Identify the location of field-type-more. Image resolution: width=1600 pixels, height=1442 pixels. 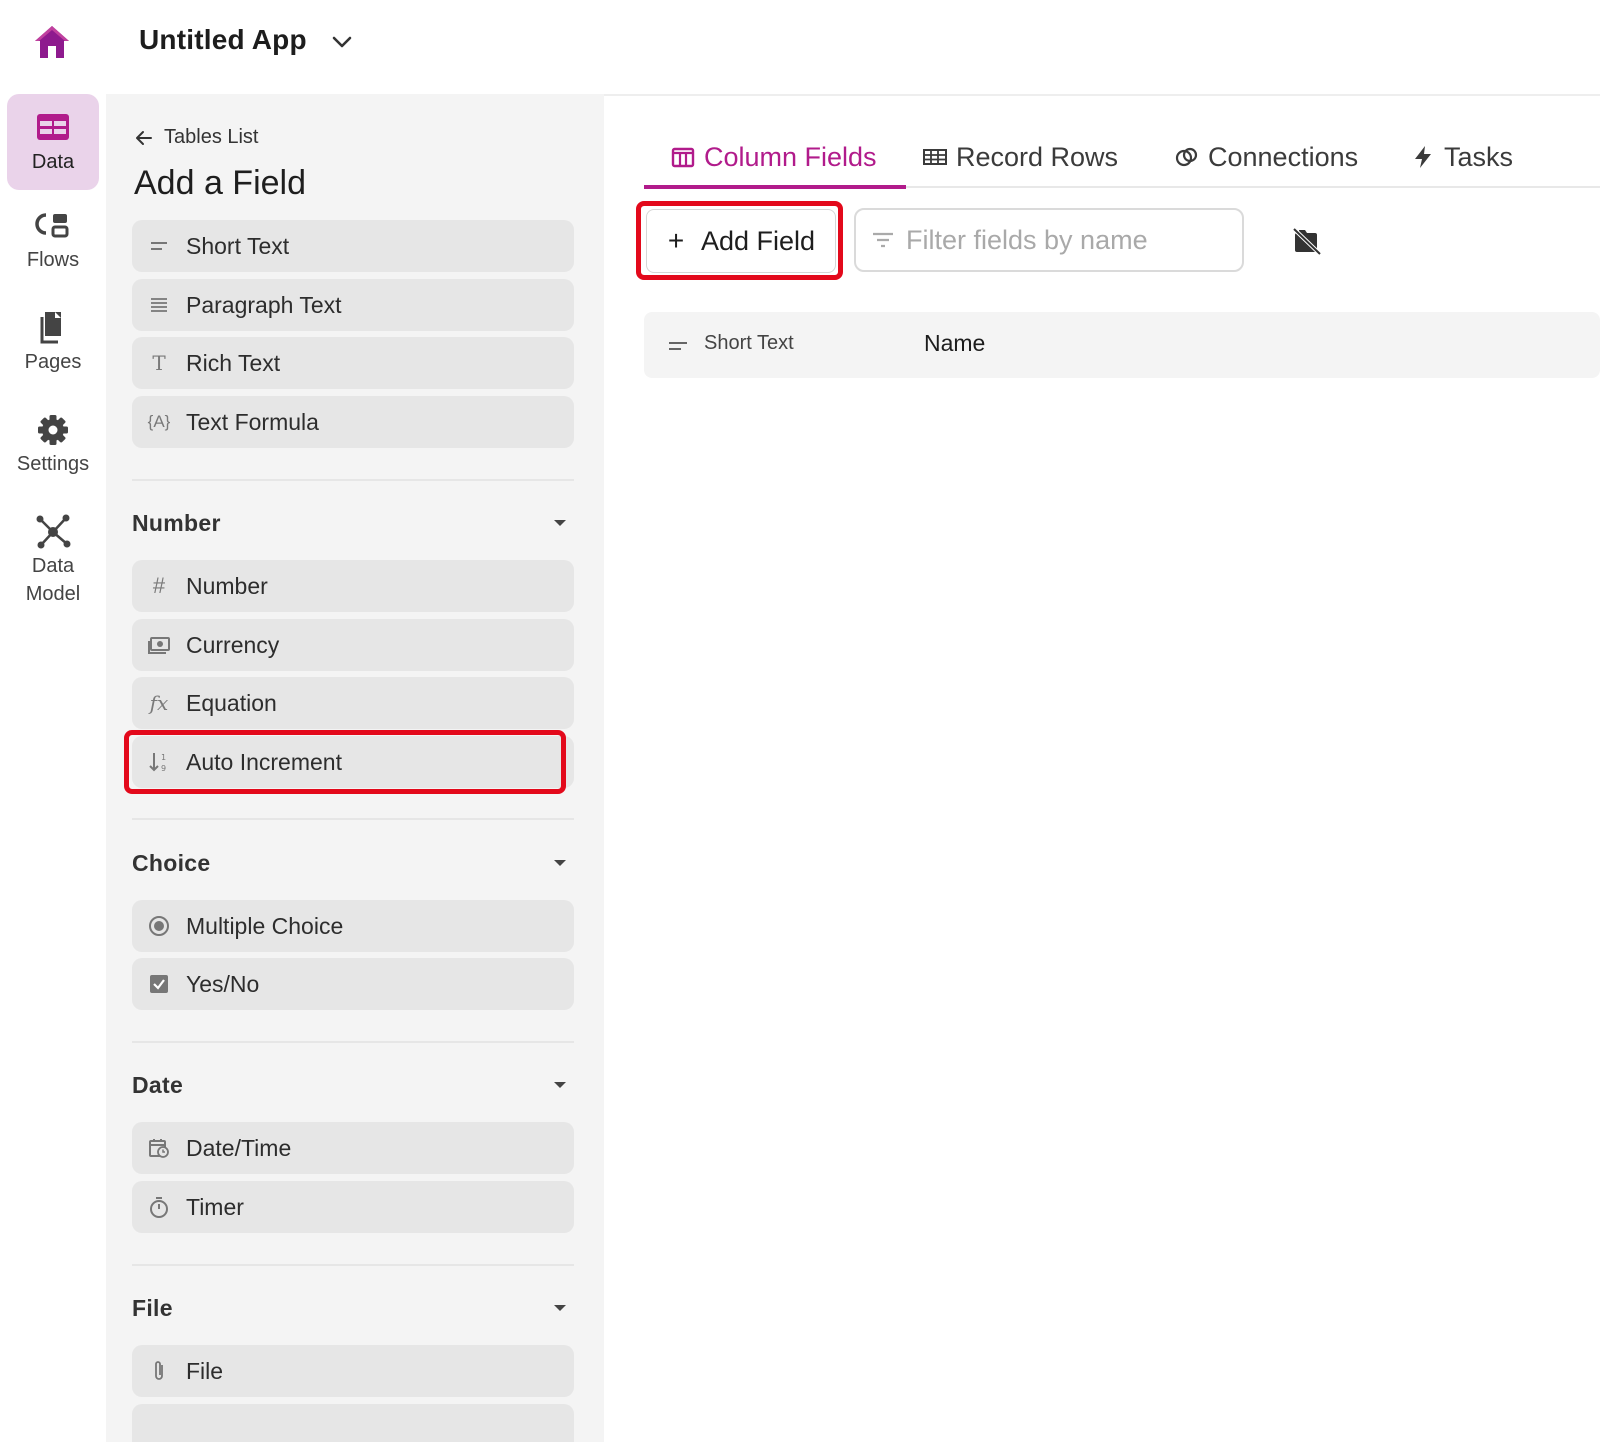
(353, 1423).